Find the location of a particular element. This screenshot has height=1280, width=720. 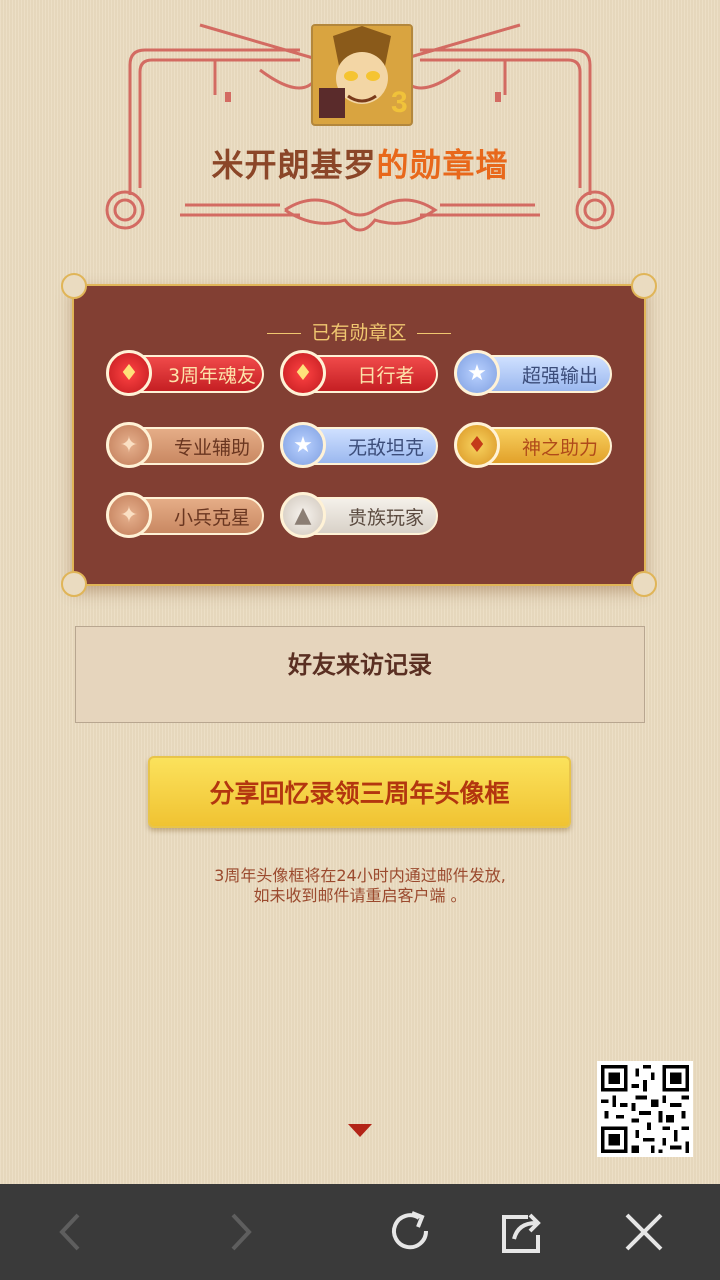

triangle-icon: ▲ is located at coordinates (303, 515).